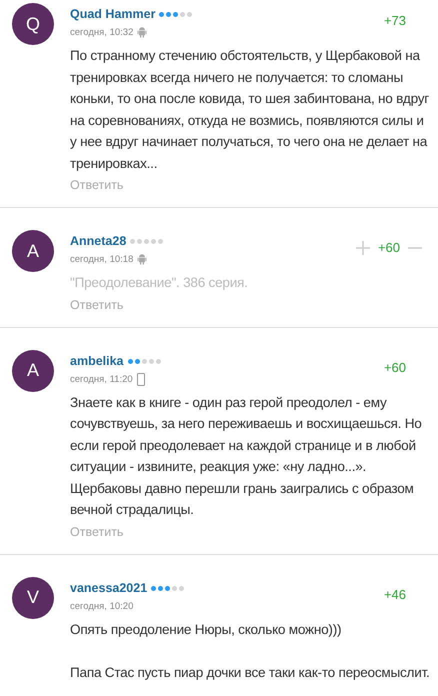 Image resolution: width=438 pixels, height=696 pixels. Describe the element at coordinates (159, 283) in the screenshot. I see `comment-text: "Преодолевание". 386 серия.` at that location.